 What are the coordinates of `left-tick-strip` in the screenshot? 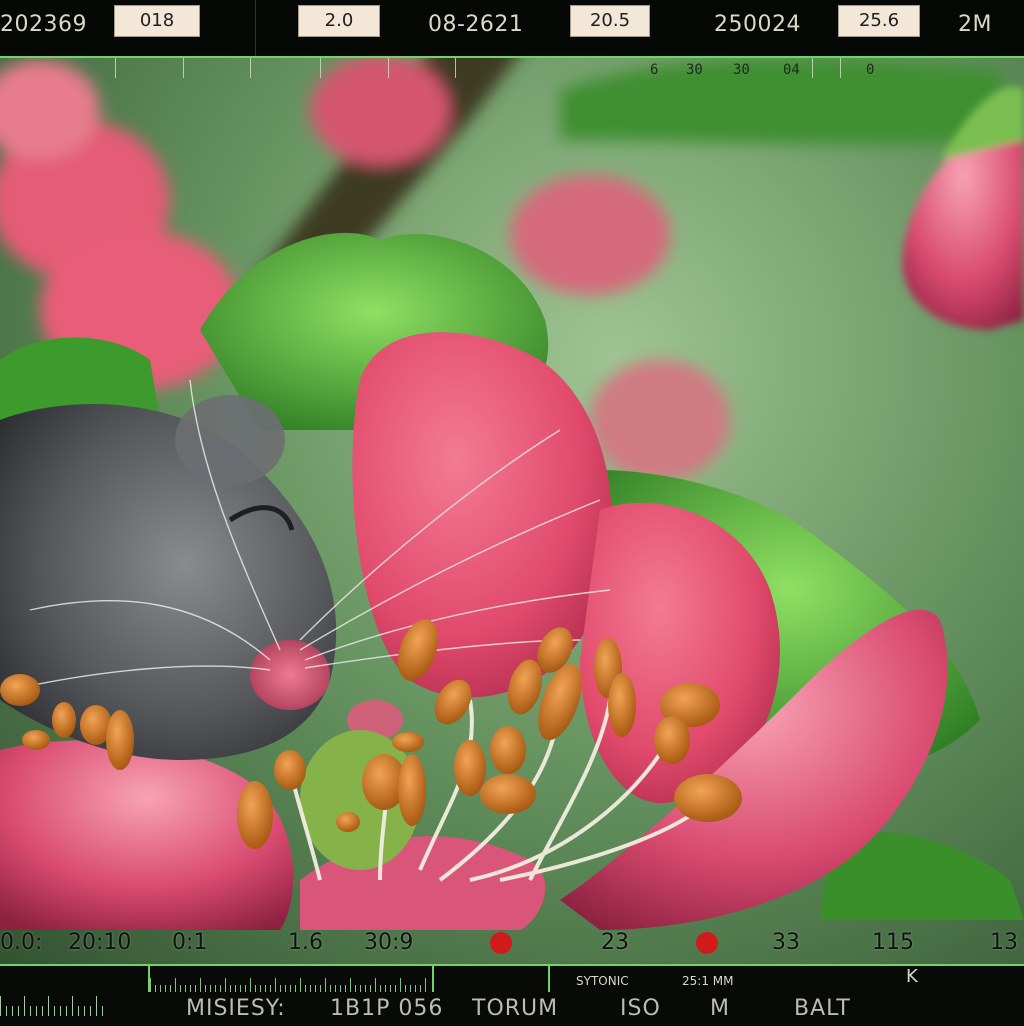 It's located at (55, 1003).